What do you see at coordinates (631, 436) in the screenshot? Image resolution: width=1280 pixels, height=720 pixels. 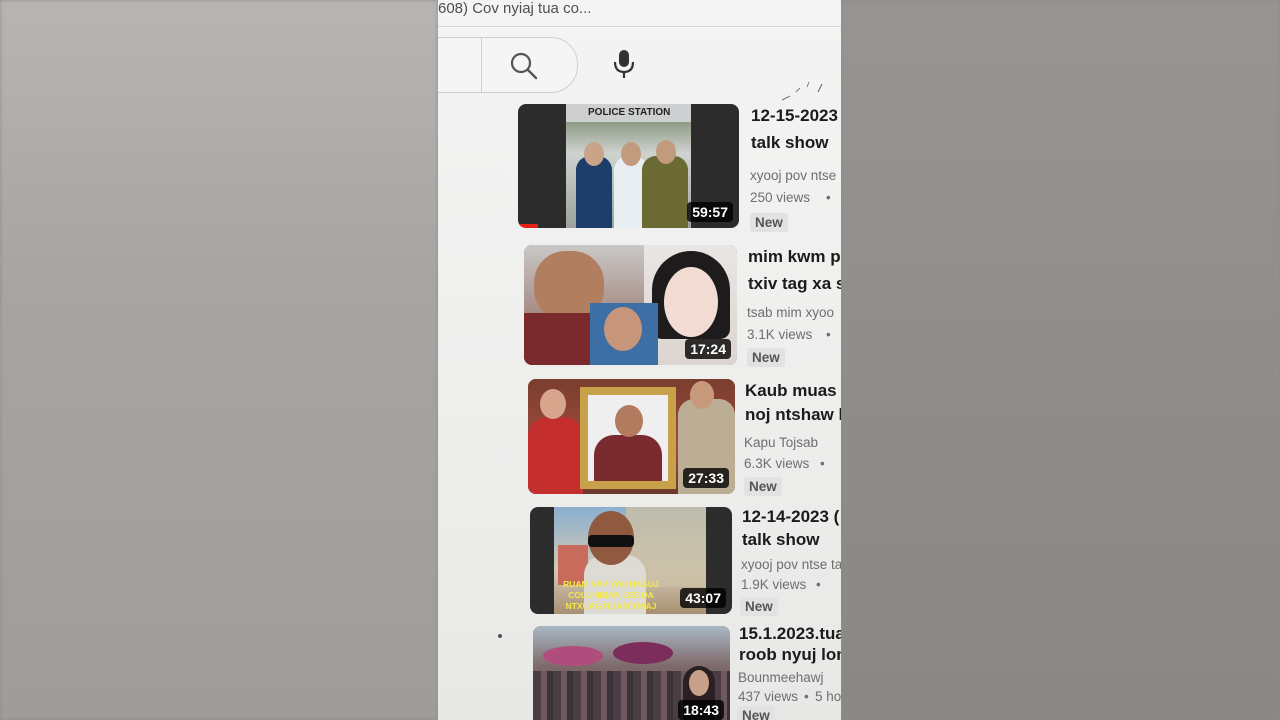 I see `video-thumbnail: 27:33` at bounding box center [631, 436].